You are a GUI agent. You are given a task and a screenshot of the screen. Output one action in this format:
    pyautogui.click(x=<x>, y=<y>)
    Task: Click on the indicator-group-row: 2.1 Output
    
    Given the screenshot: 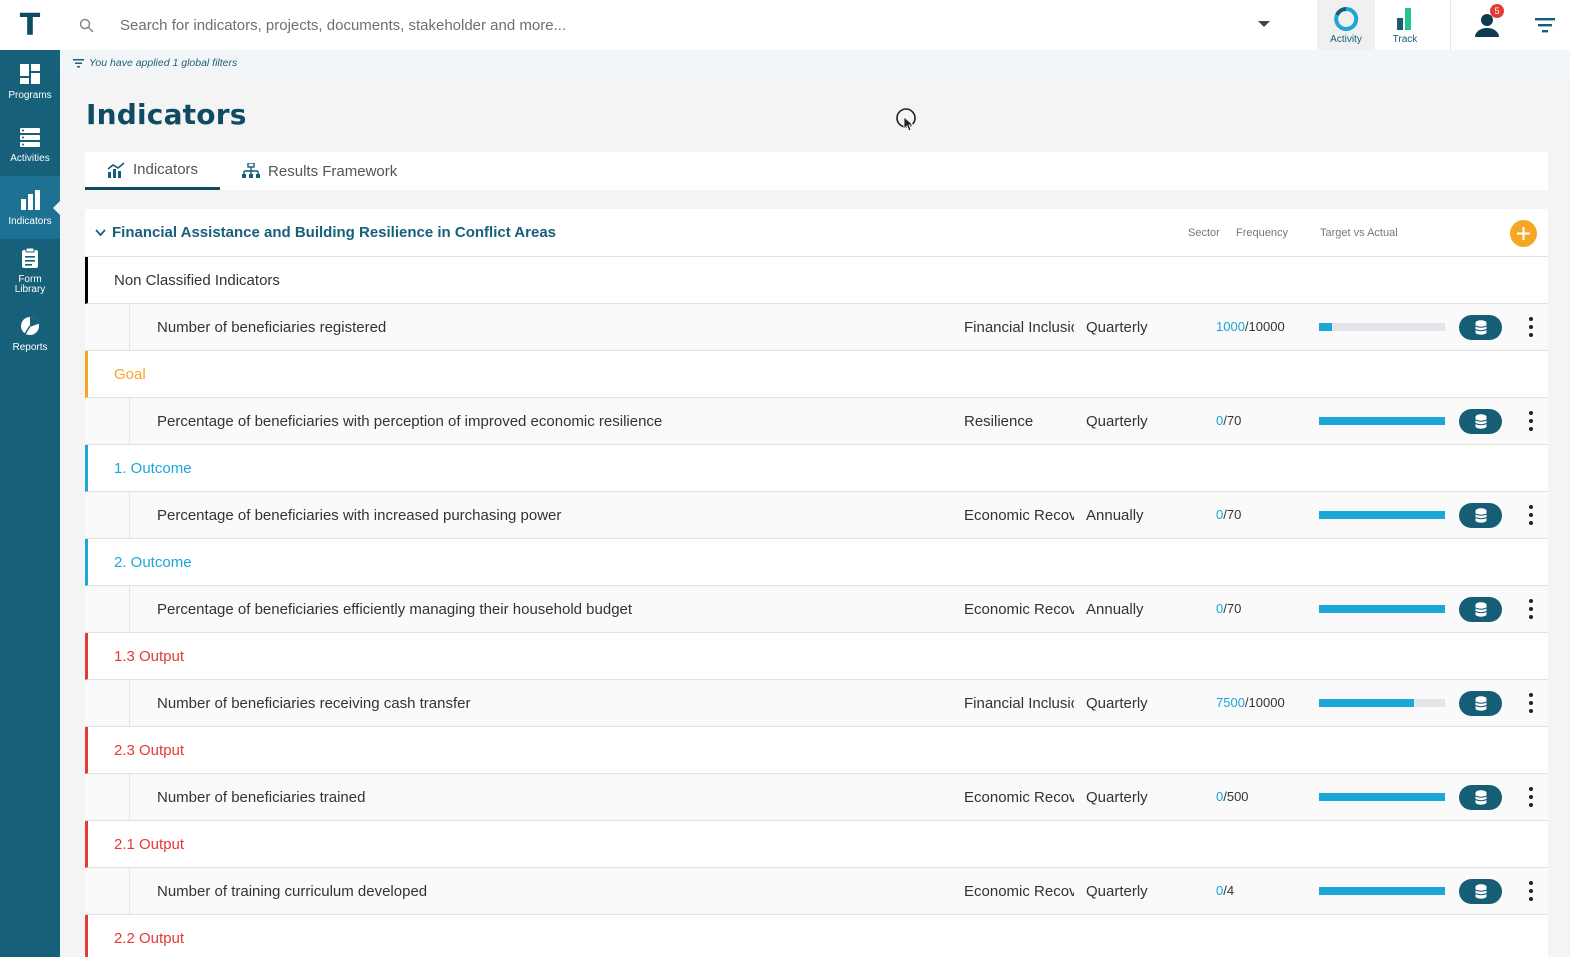 What is the action you would take?
    pyautogui.click(x=816, y=844)
    